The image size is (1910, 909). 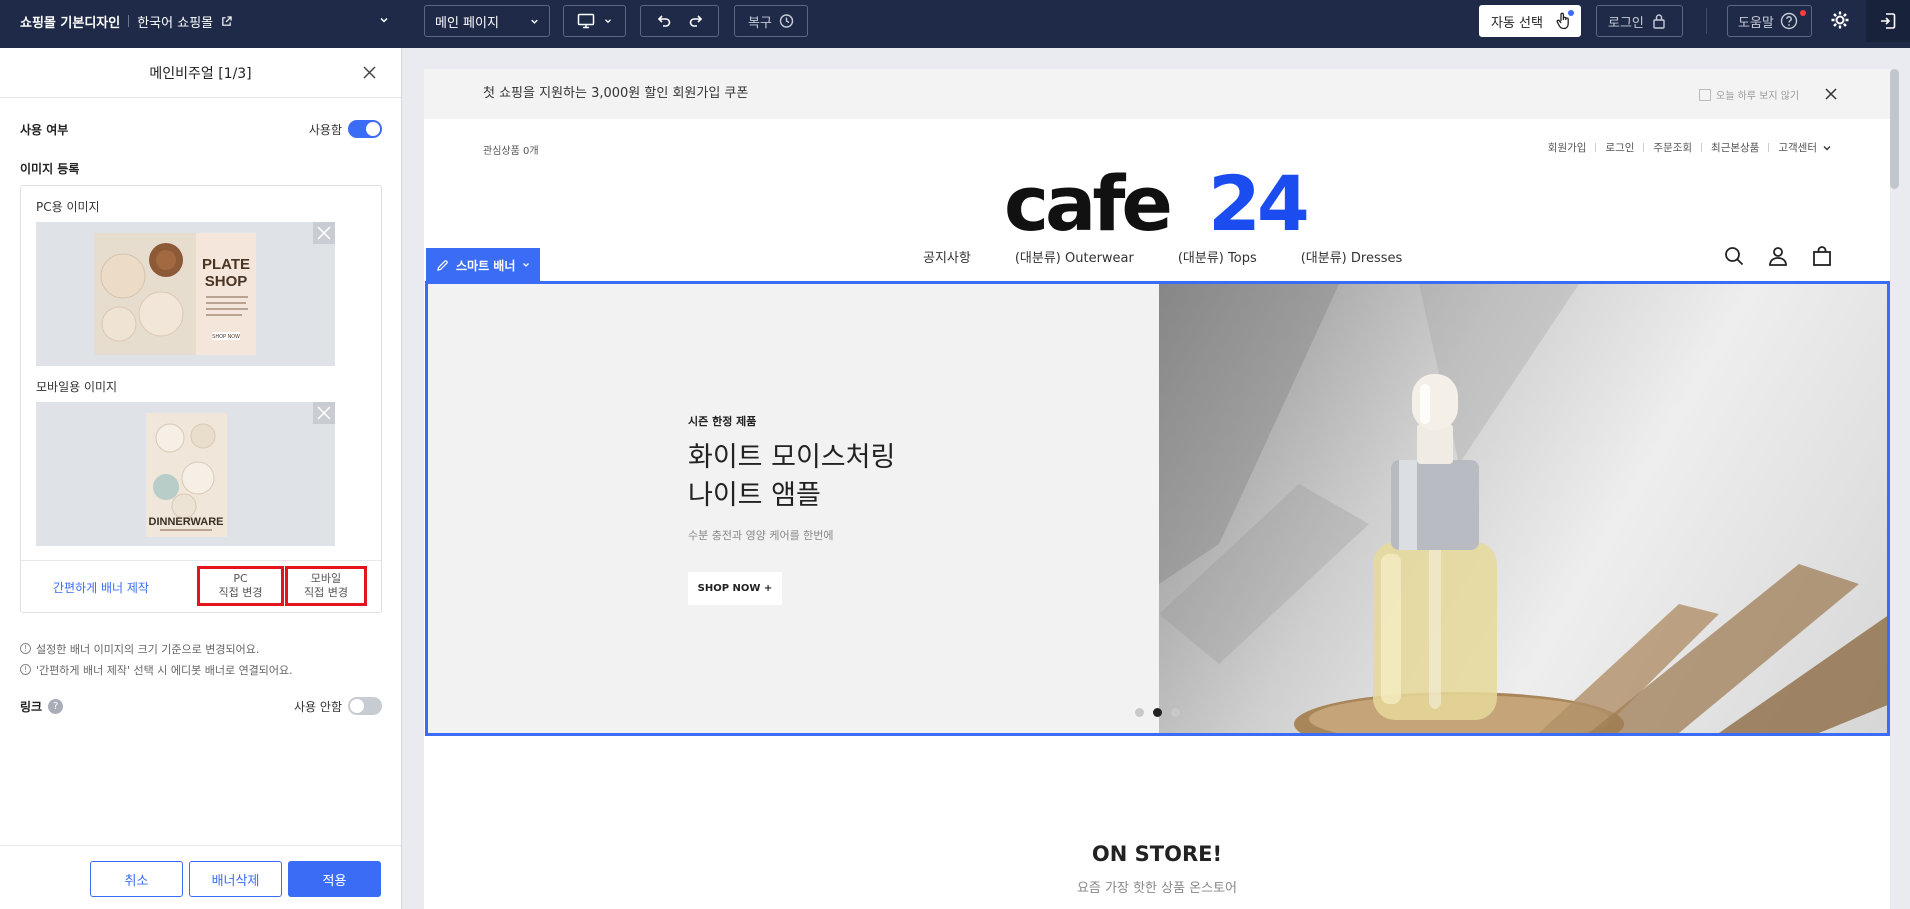 I want to click on link-toggle-group: 사용 안함, so click(x=338, y=706).